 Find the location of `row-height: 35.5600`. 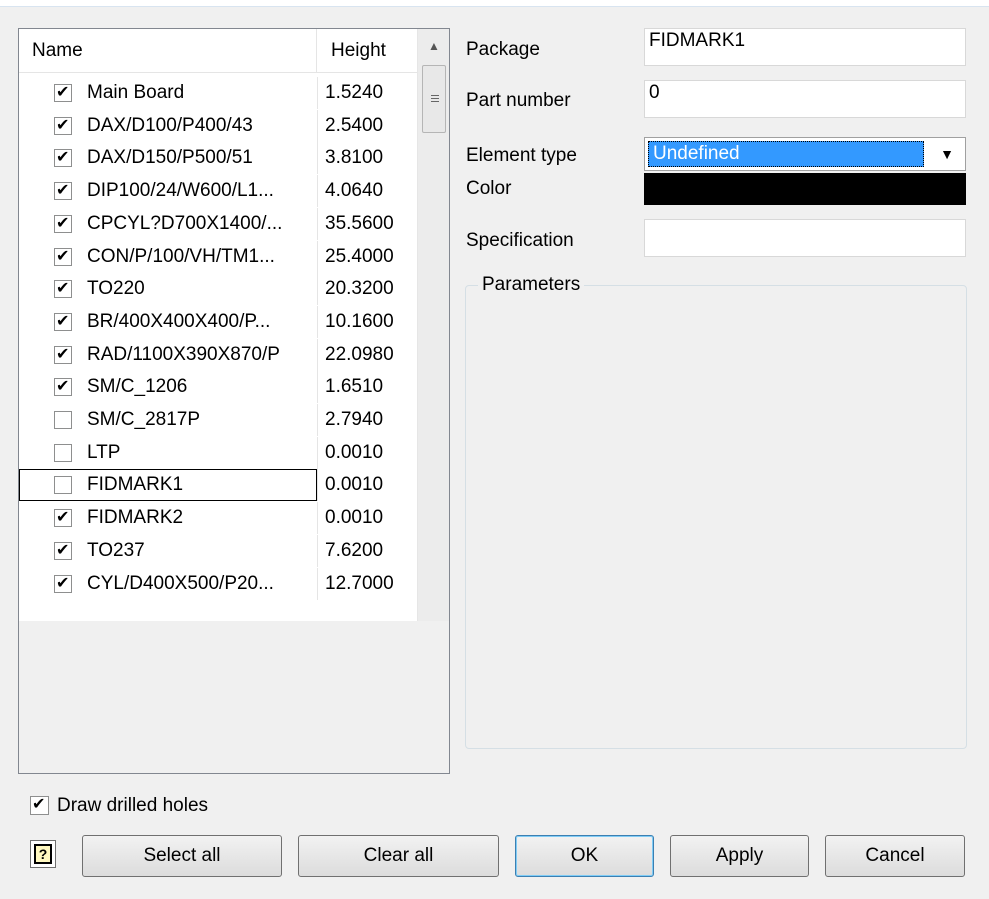

row-height: 35.5600 is located at coordinates (359, 223).